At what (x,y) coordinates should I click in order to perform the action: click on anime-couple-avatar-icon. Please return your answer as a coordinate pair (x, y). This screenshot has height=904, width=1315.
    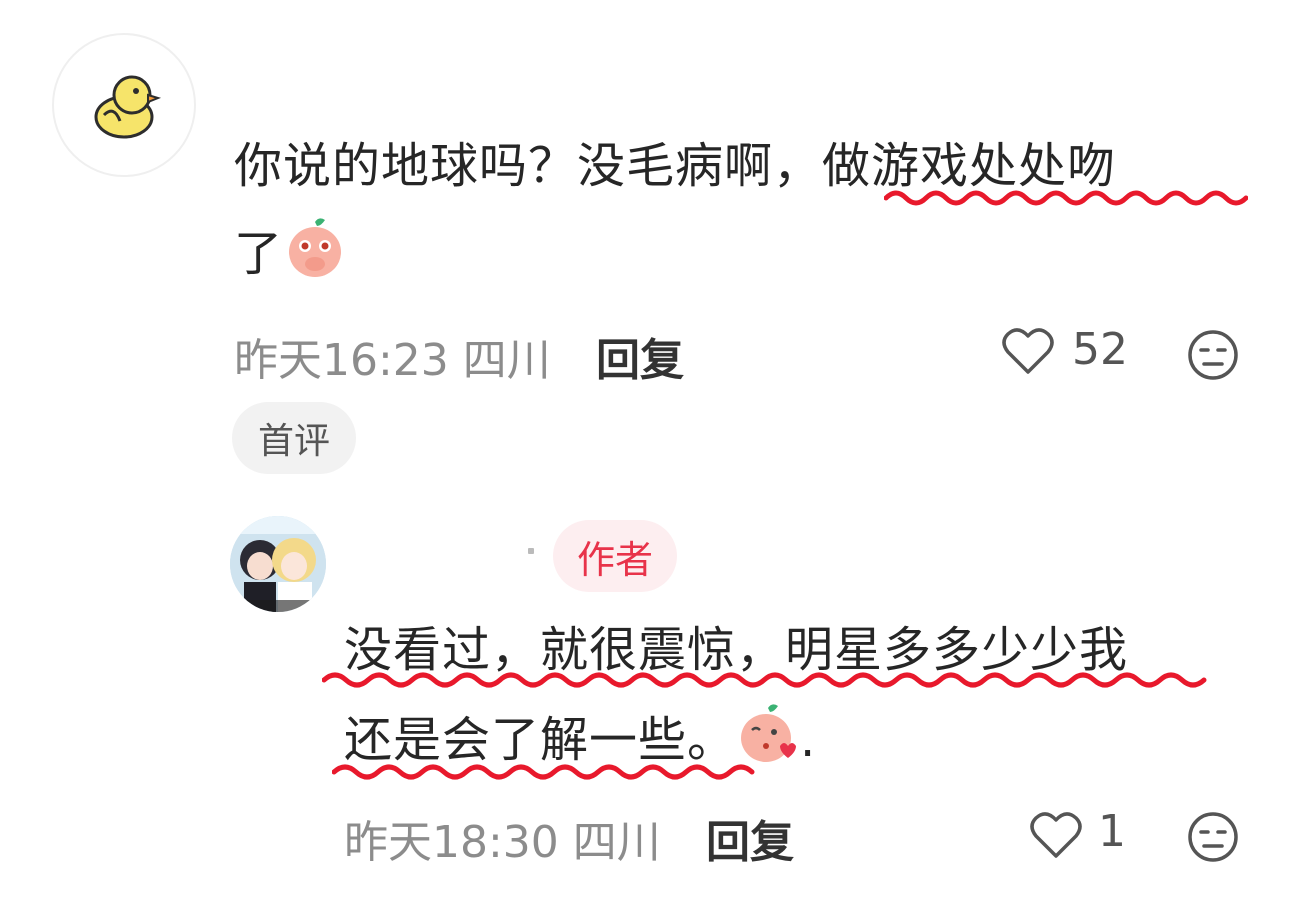
    Looking at the image, I should click on (278, 564).